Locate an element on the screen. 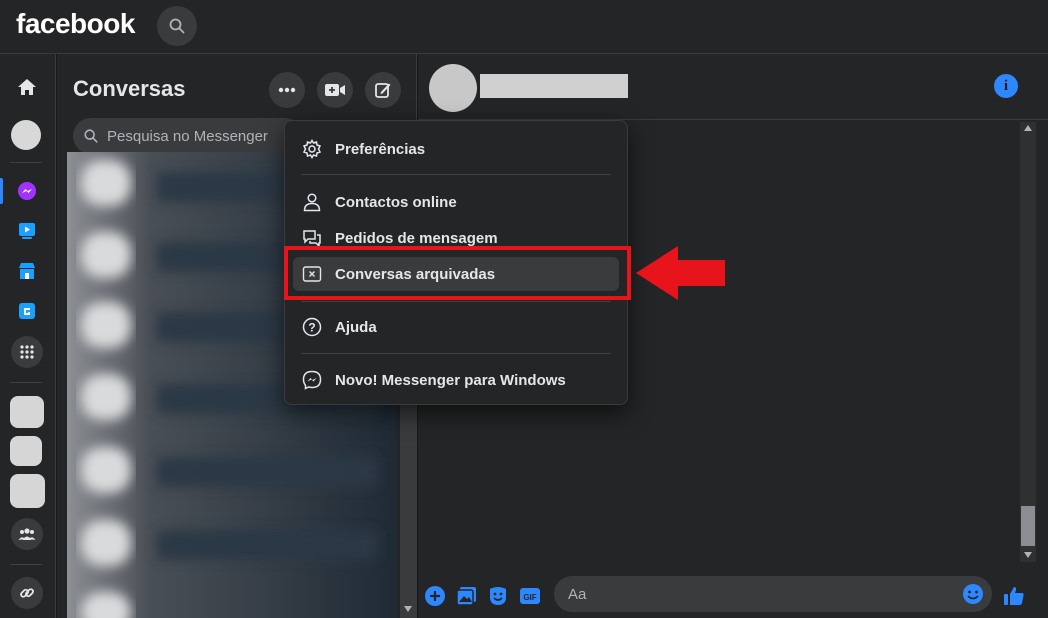 The height and width of the screenshot is (618, 1048). menu-item-help: ? Ajuda is located at coordinates (456, 327).